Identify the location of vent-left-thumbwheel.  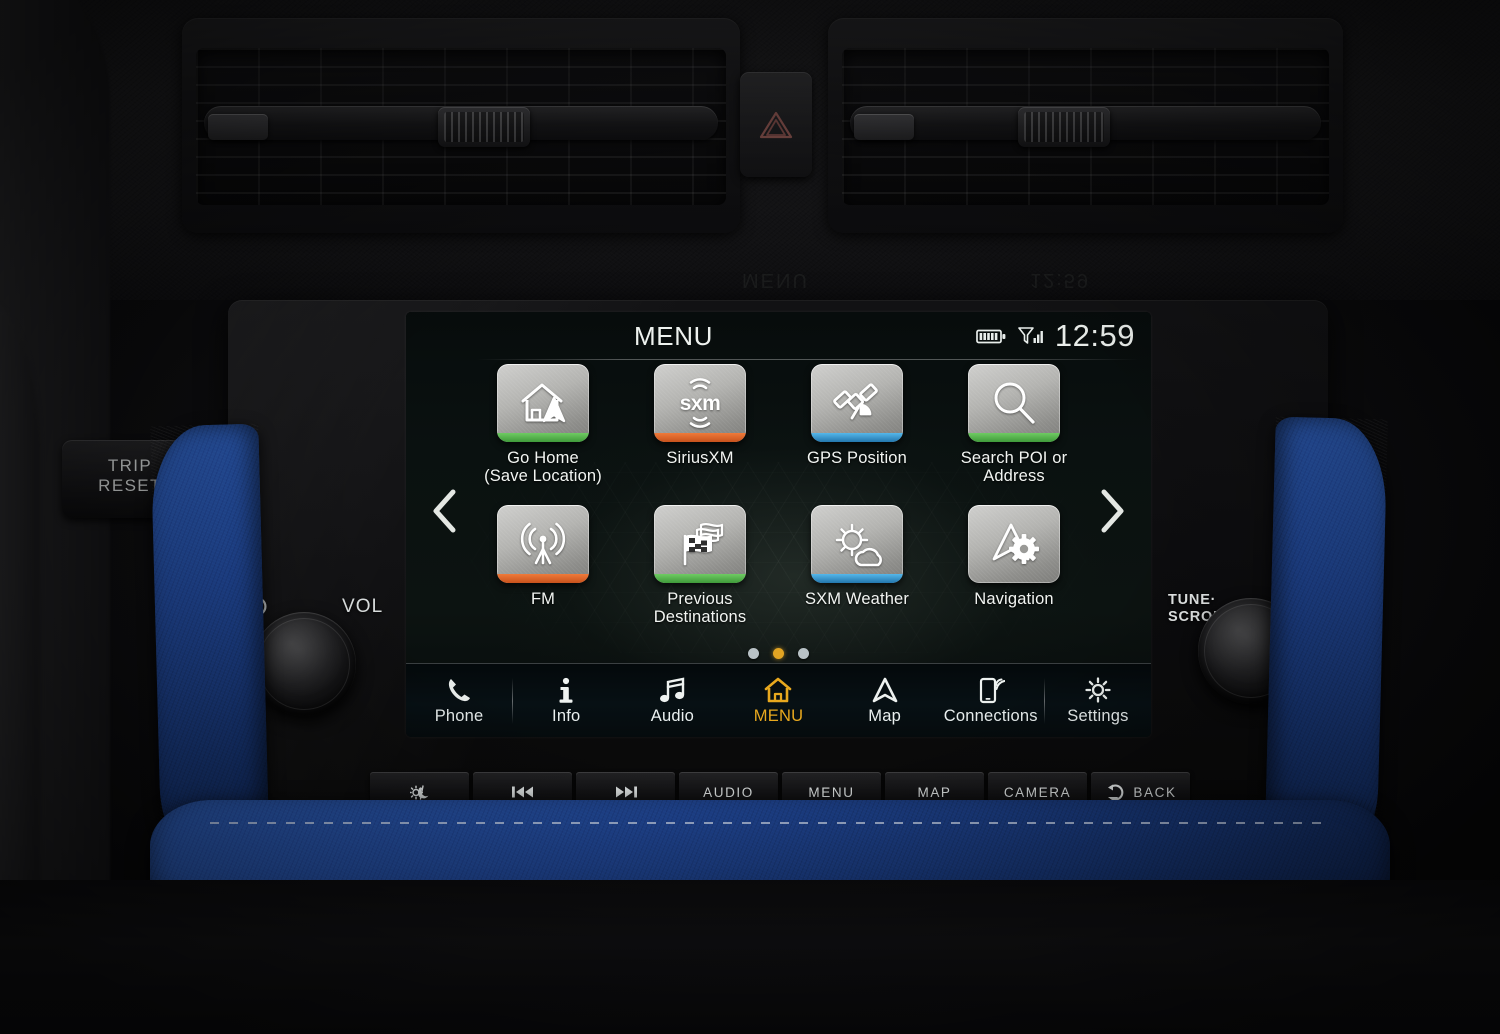
(484, 126).